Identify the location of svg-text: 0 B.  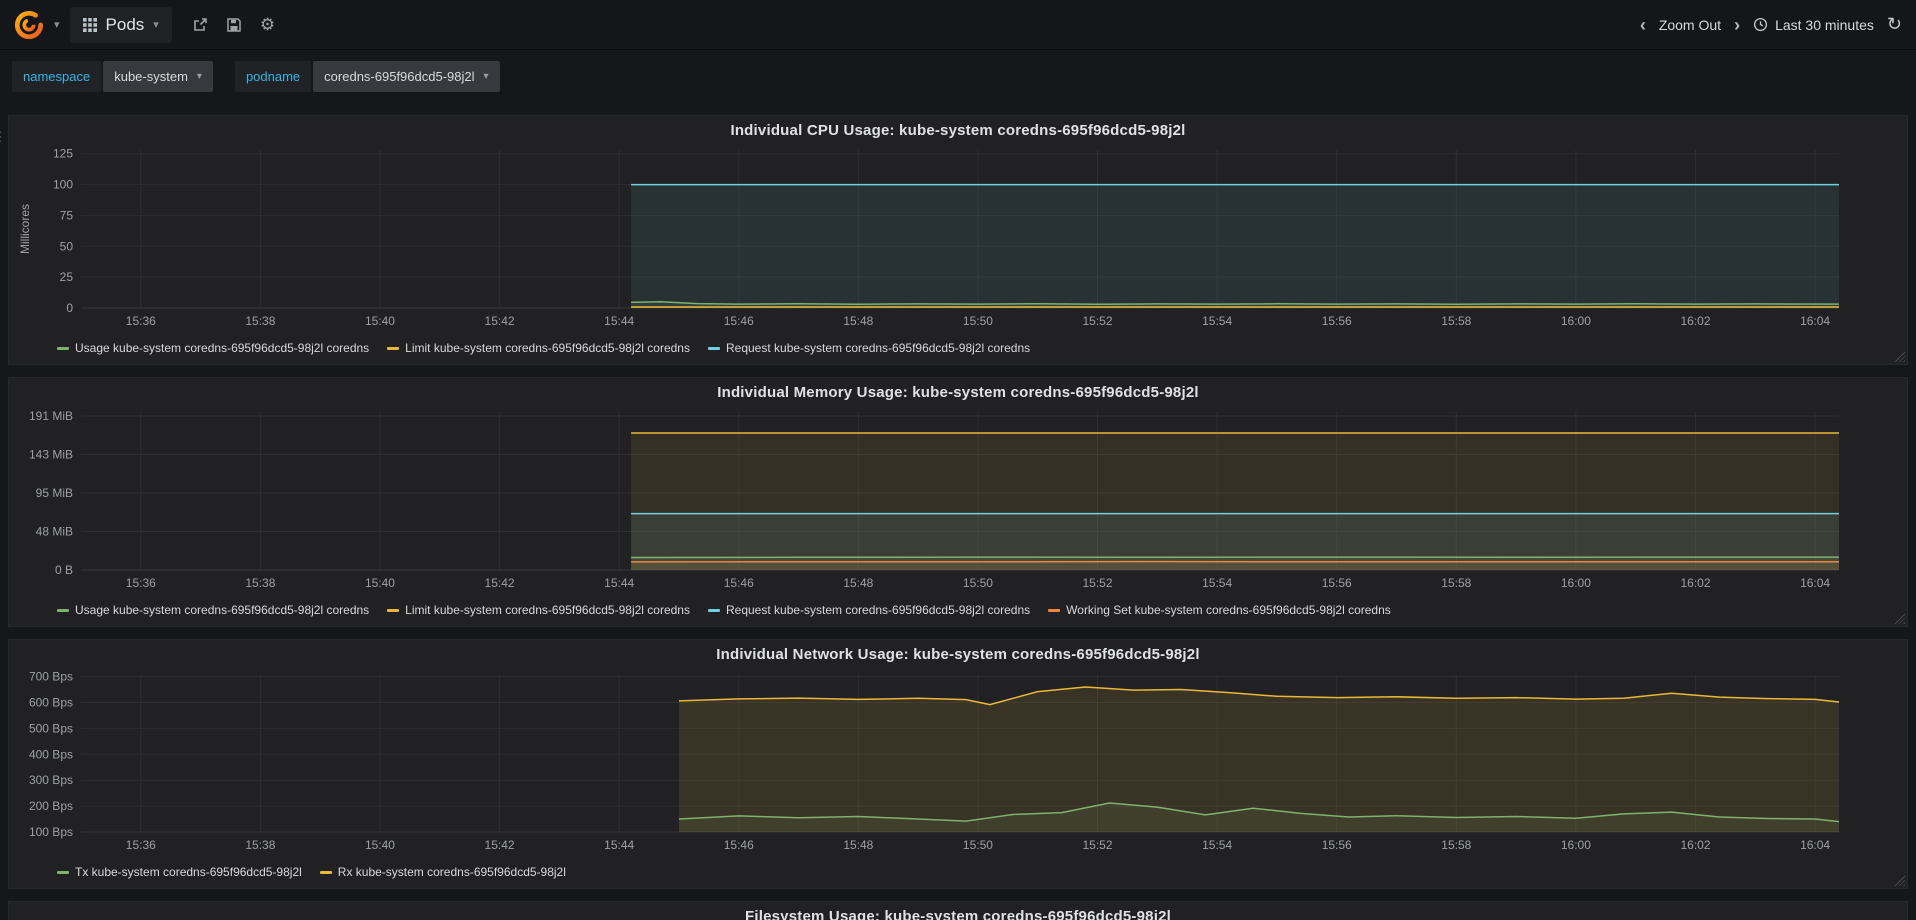
(64, 570).